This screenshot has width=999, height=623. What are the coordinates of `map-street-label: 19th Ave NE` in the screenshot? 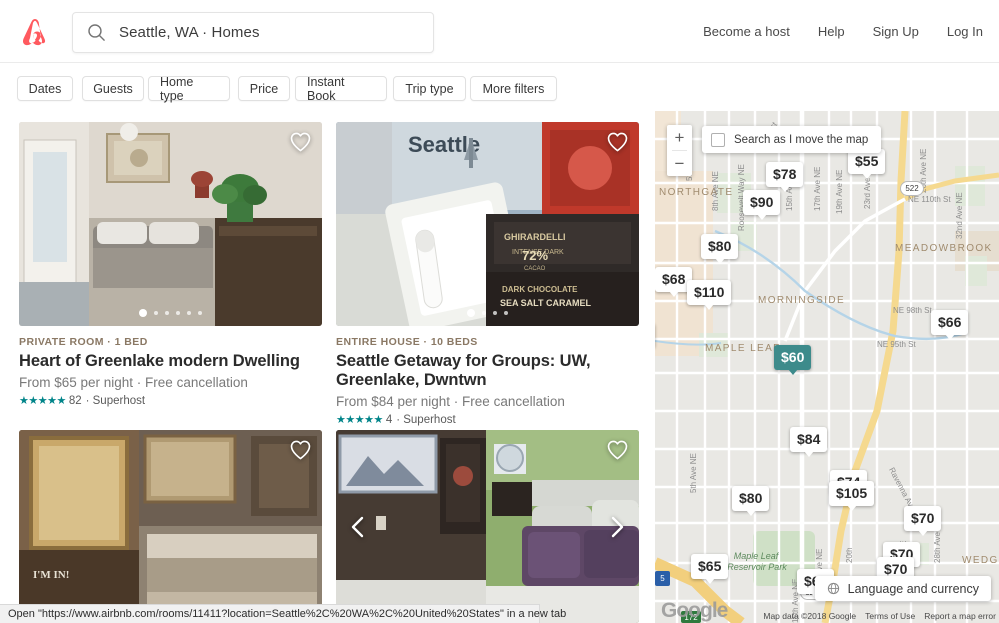 It's located at (839, 191).